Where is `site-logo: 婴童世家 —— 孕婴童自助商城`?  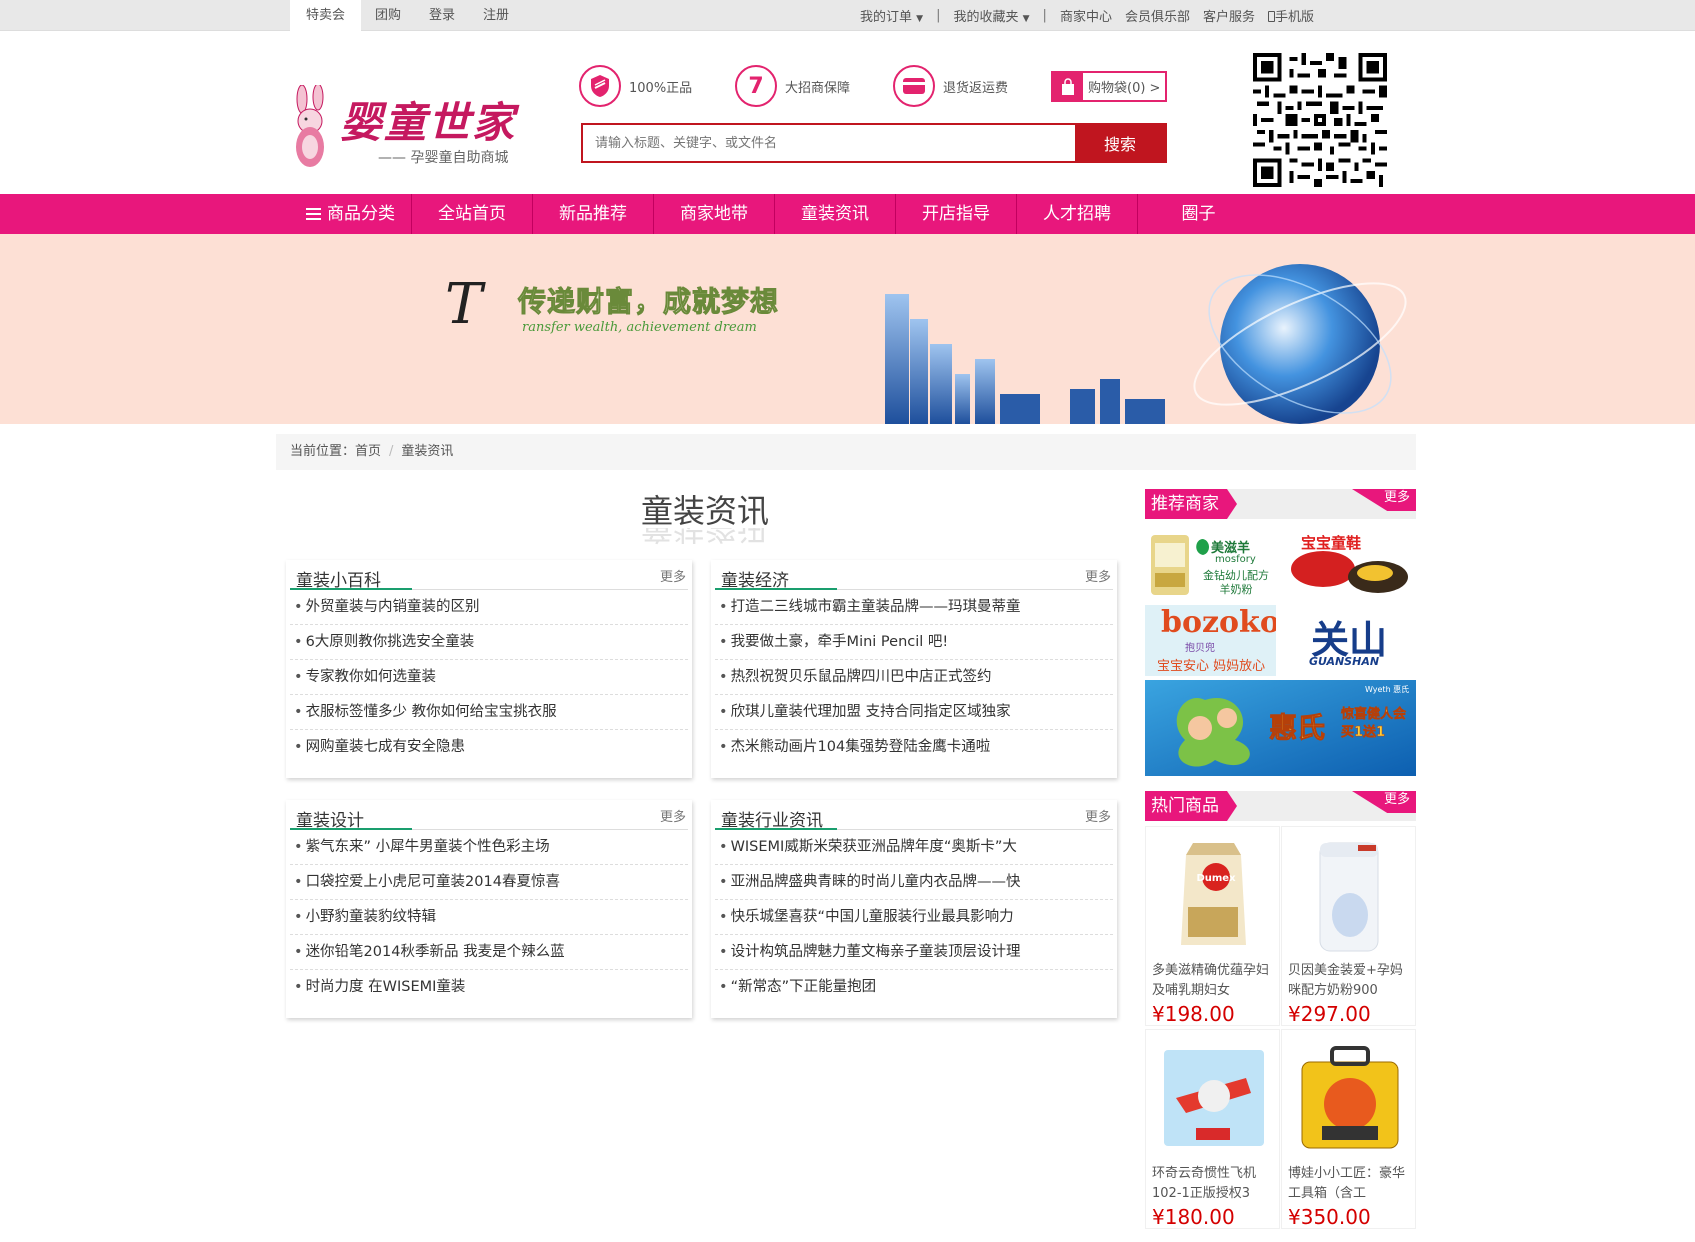
site-logo: 婴童世家 —— 孕婴童自助商城 is located at coordinates (410, 128).